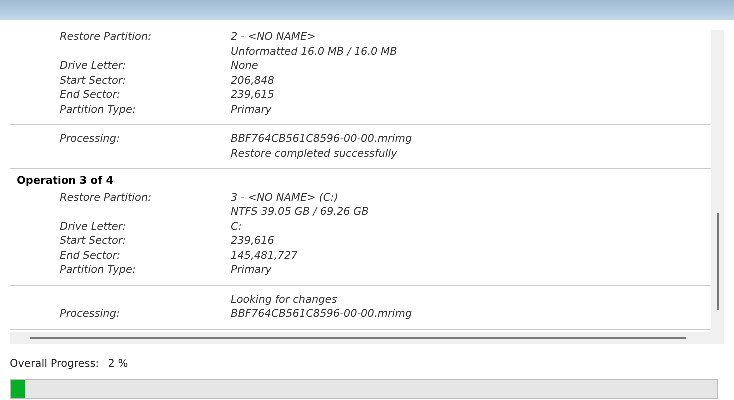 This screenshot has width=734, height=400. Describe the element at coordinates (314, 51) in the screenshot. I see `field-value: Unformatted 16.0 MB / 16.0 MB` at that location.